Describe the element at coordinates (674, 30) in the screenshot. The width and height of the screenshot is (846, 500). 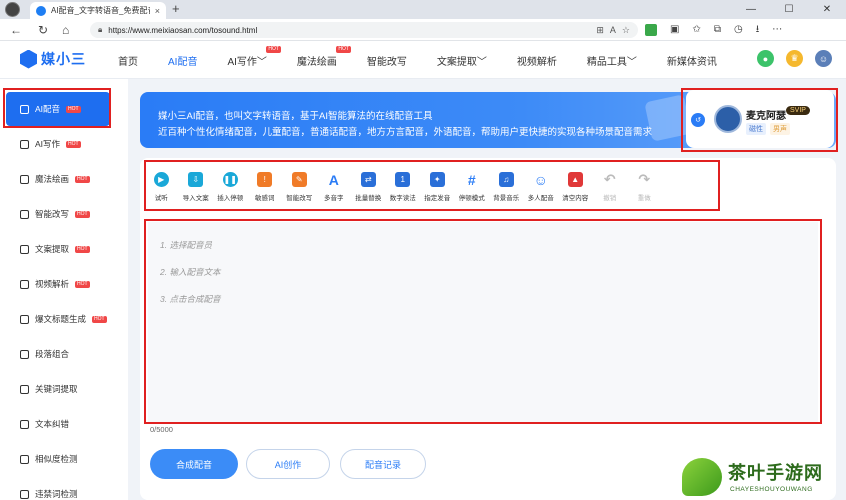
I see `split-screen-icon: ▣` at that location.